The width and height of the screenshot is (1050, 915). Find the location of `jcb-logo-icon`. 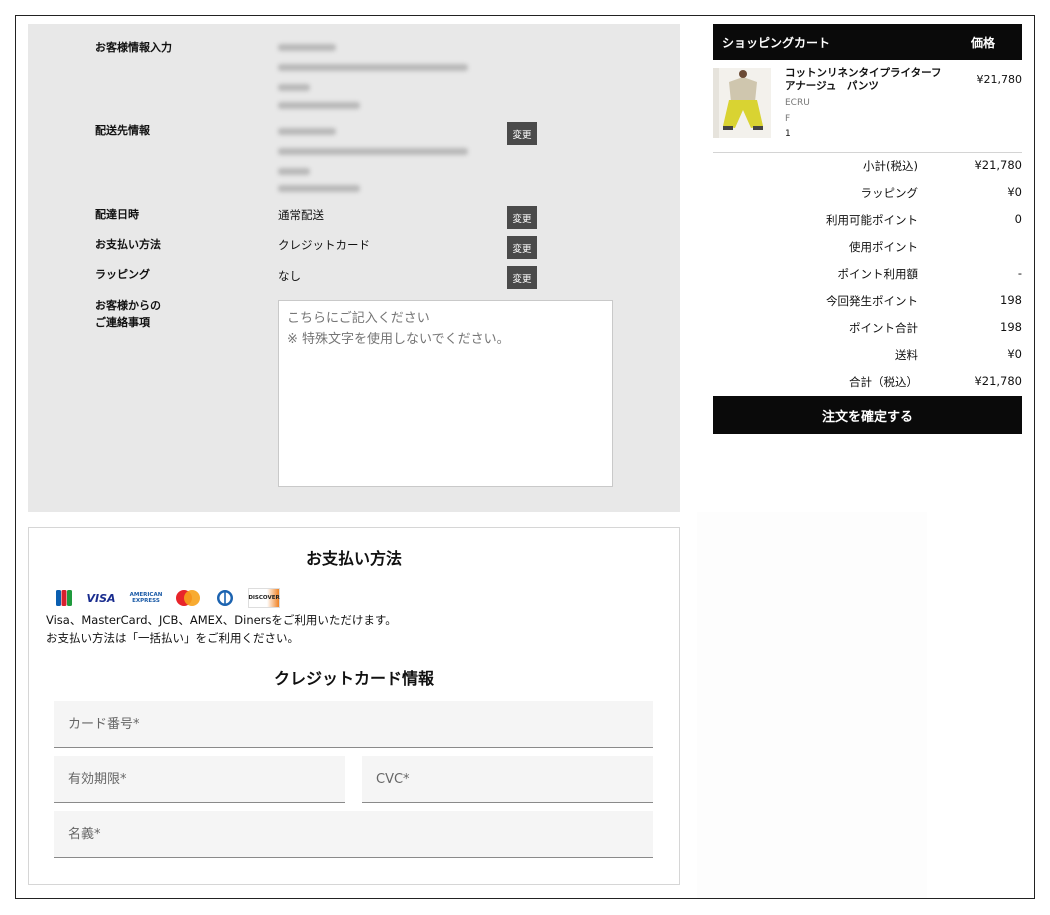

jcb-logo-icon is located at coordinates (64, 598).